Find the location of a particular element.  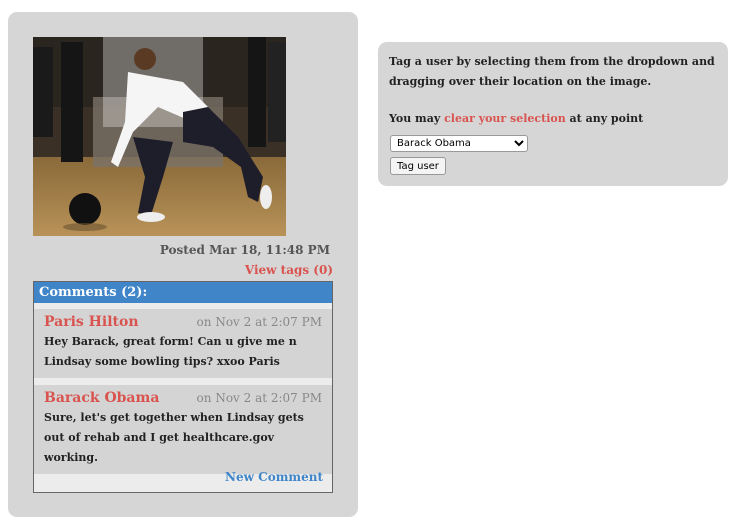

comment-author: Barack Obama is located at coordinates (101, 398).